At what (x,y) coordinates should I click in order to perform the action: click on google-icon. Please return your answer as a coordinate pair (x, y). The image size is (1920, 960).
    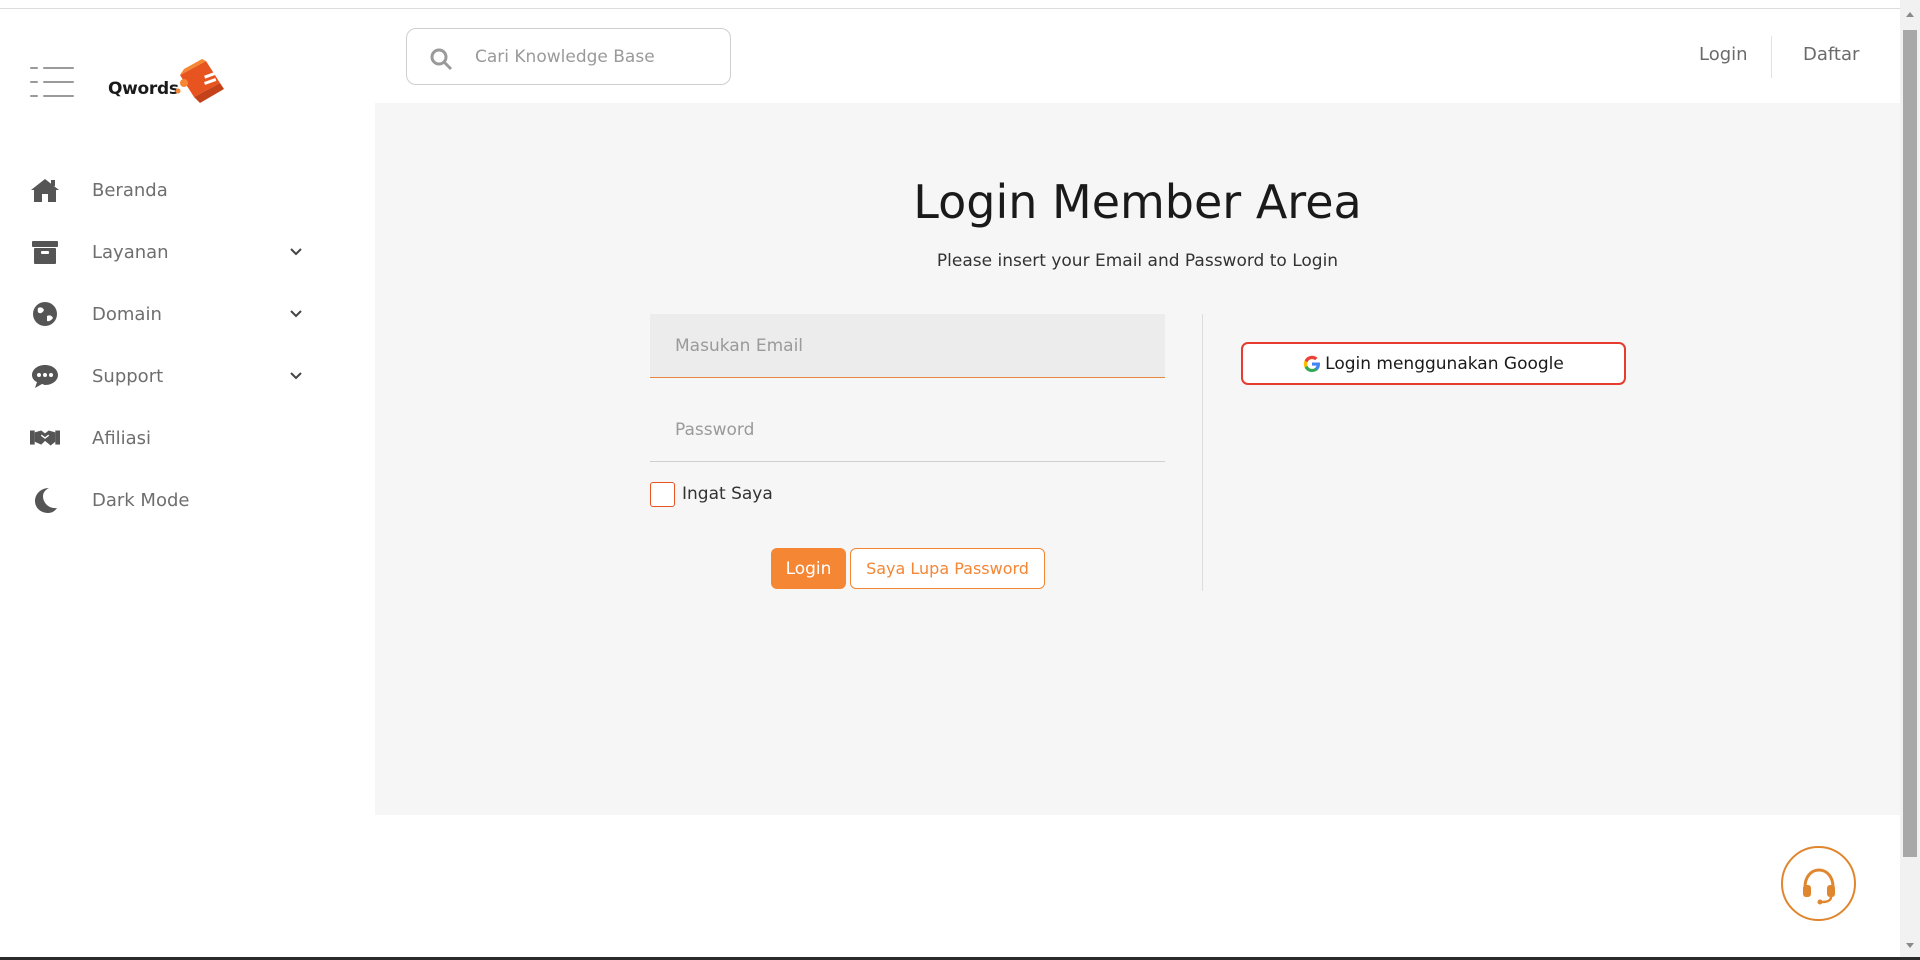
    Looking at the image, I should click on (1312, 363).